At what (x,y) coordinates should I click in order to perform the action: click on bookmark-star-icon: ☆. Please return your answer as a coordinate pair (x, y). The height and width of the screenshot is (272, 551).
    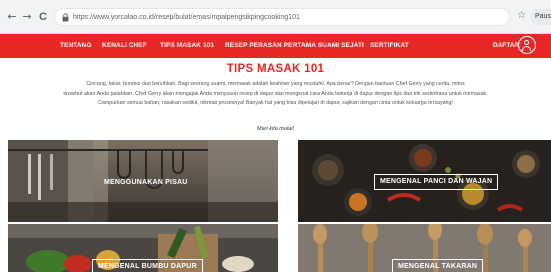
    Looking at the image, I should click on (521, 15).